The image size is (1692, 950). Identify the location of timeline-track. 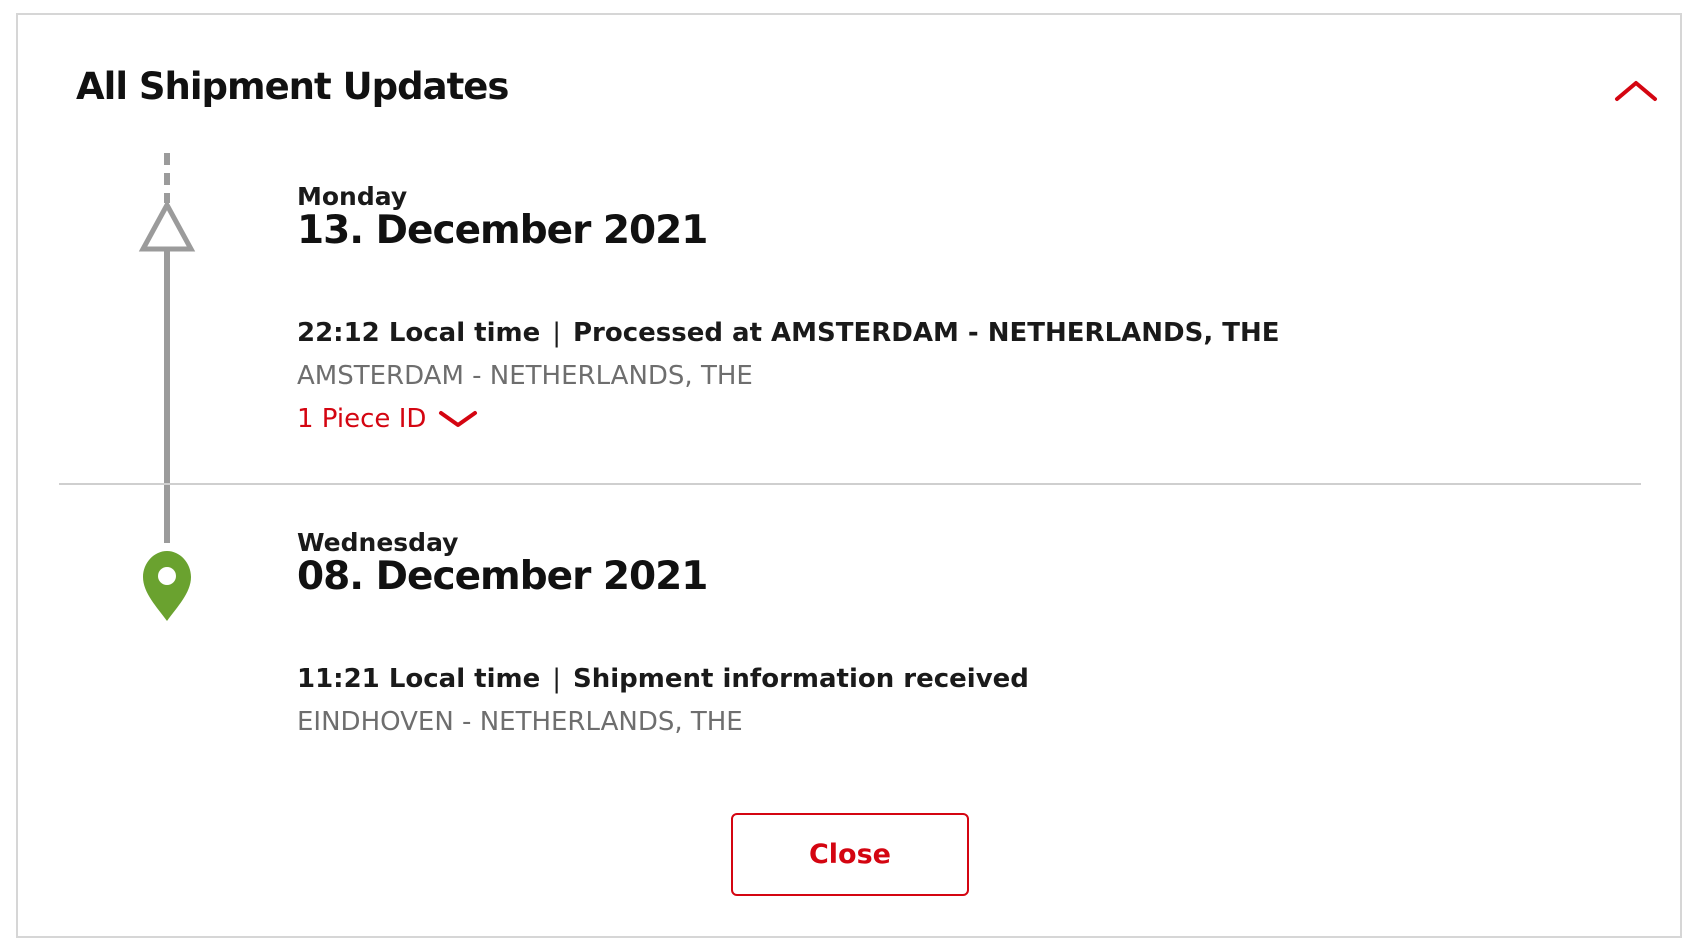
(167, 387).